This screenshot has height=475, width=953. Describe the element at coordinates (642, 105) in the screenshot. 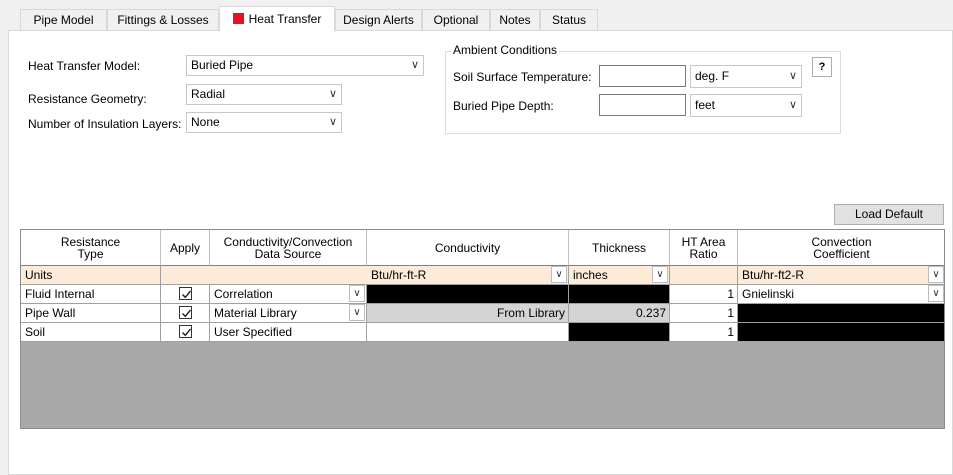

I see `buried-pipe-depth-input` at that location.